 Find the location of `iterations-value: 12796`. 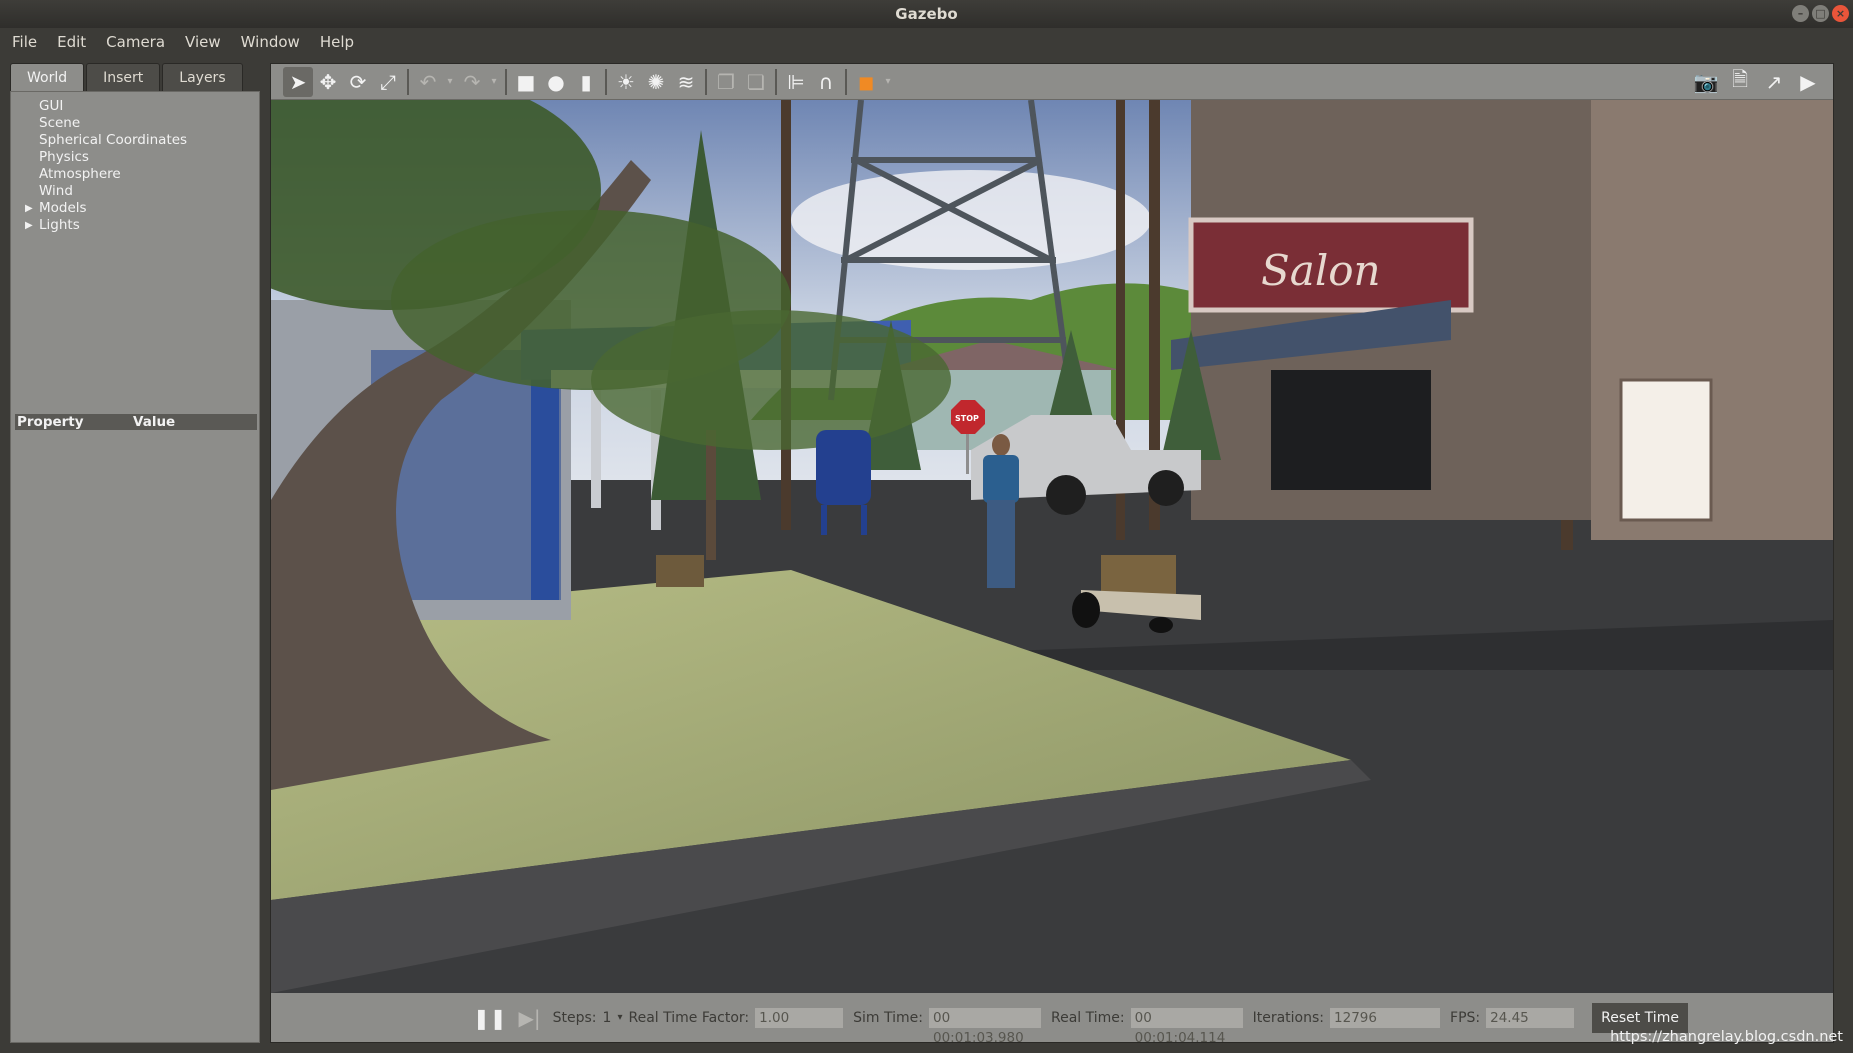

iterations-value: 12796 is located at coordinates (1385, 1017).